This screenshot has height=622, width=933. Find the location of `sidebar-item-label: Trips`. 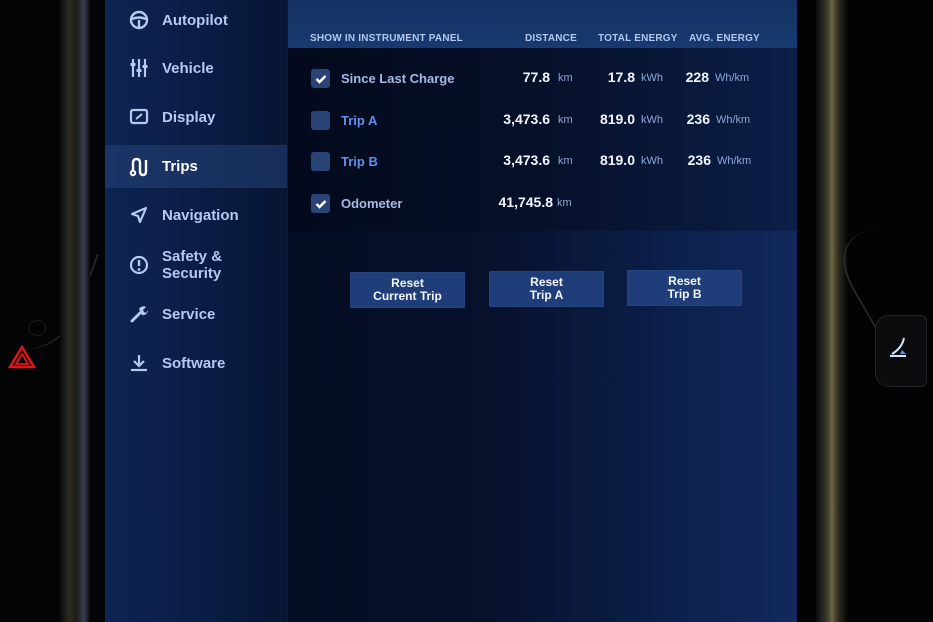

sidebar-item-label: Trips is located at coordinates (180, 166).